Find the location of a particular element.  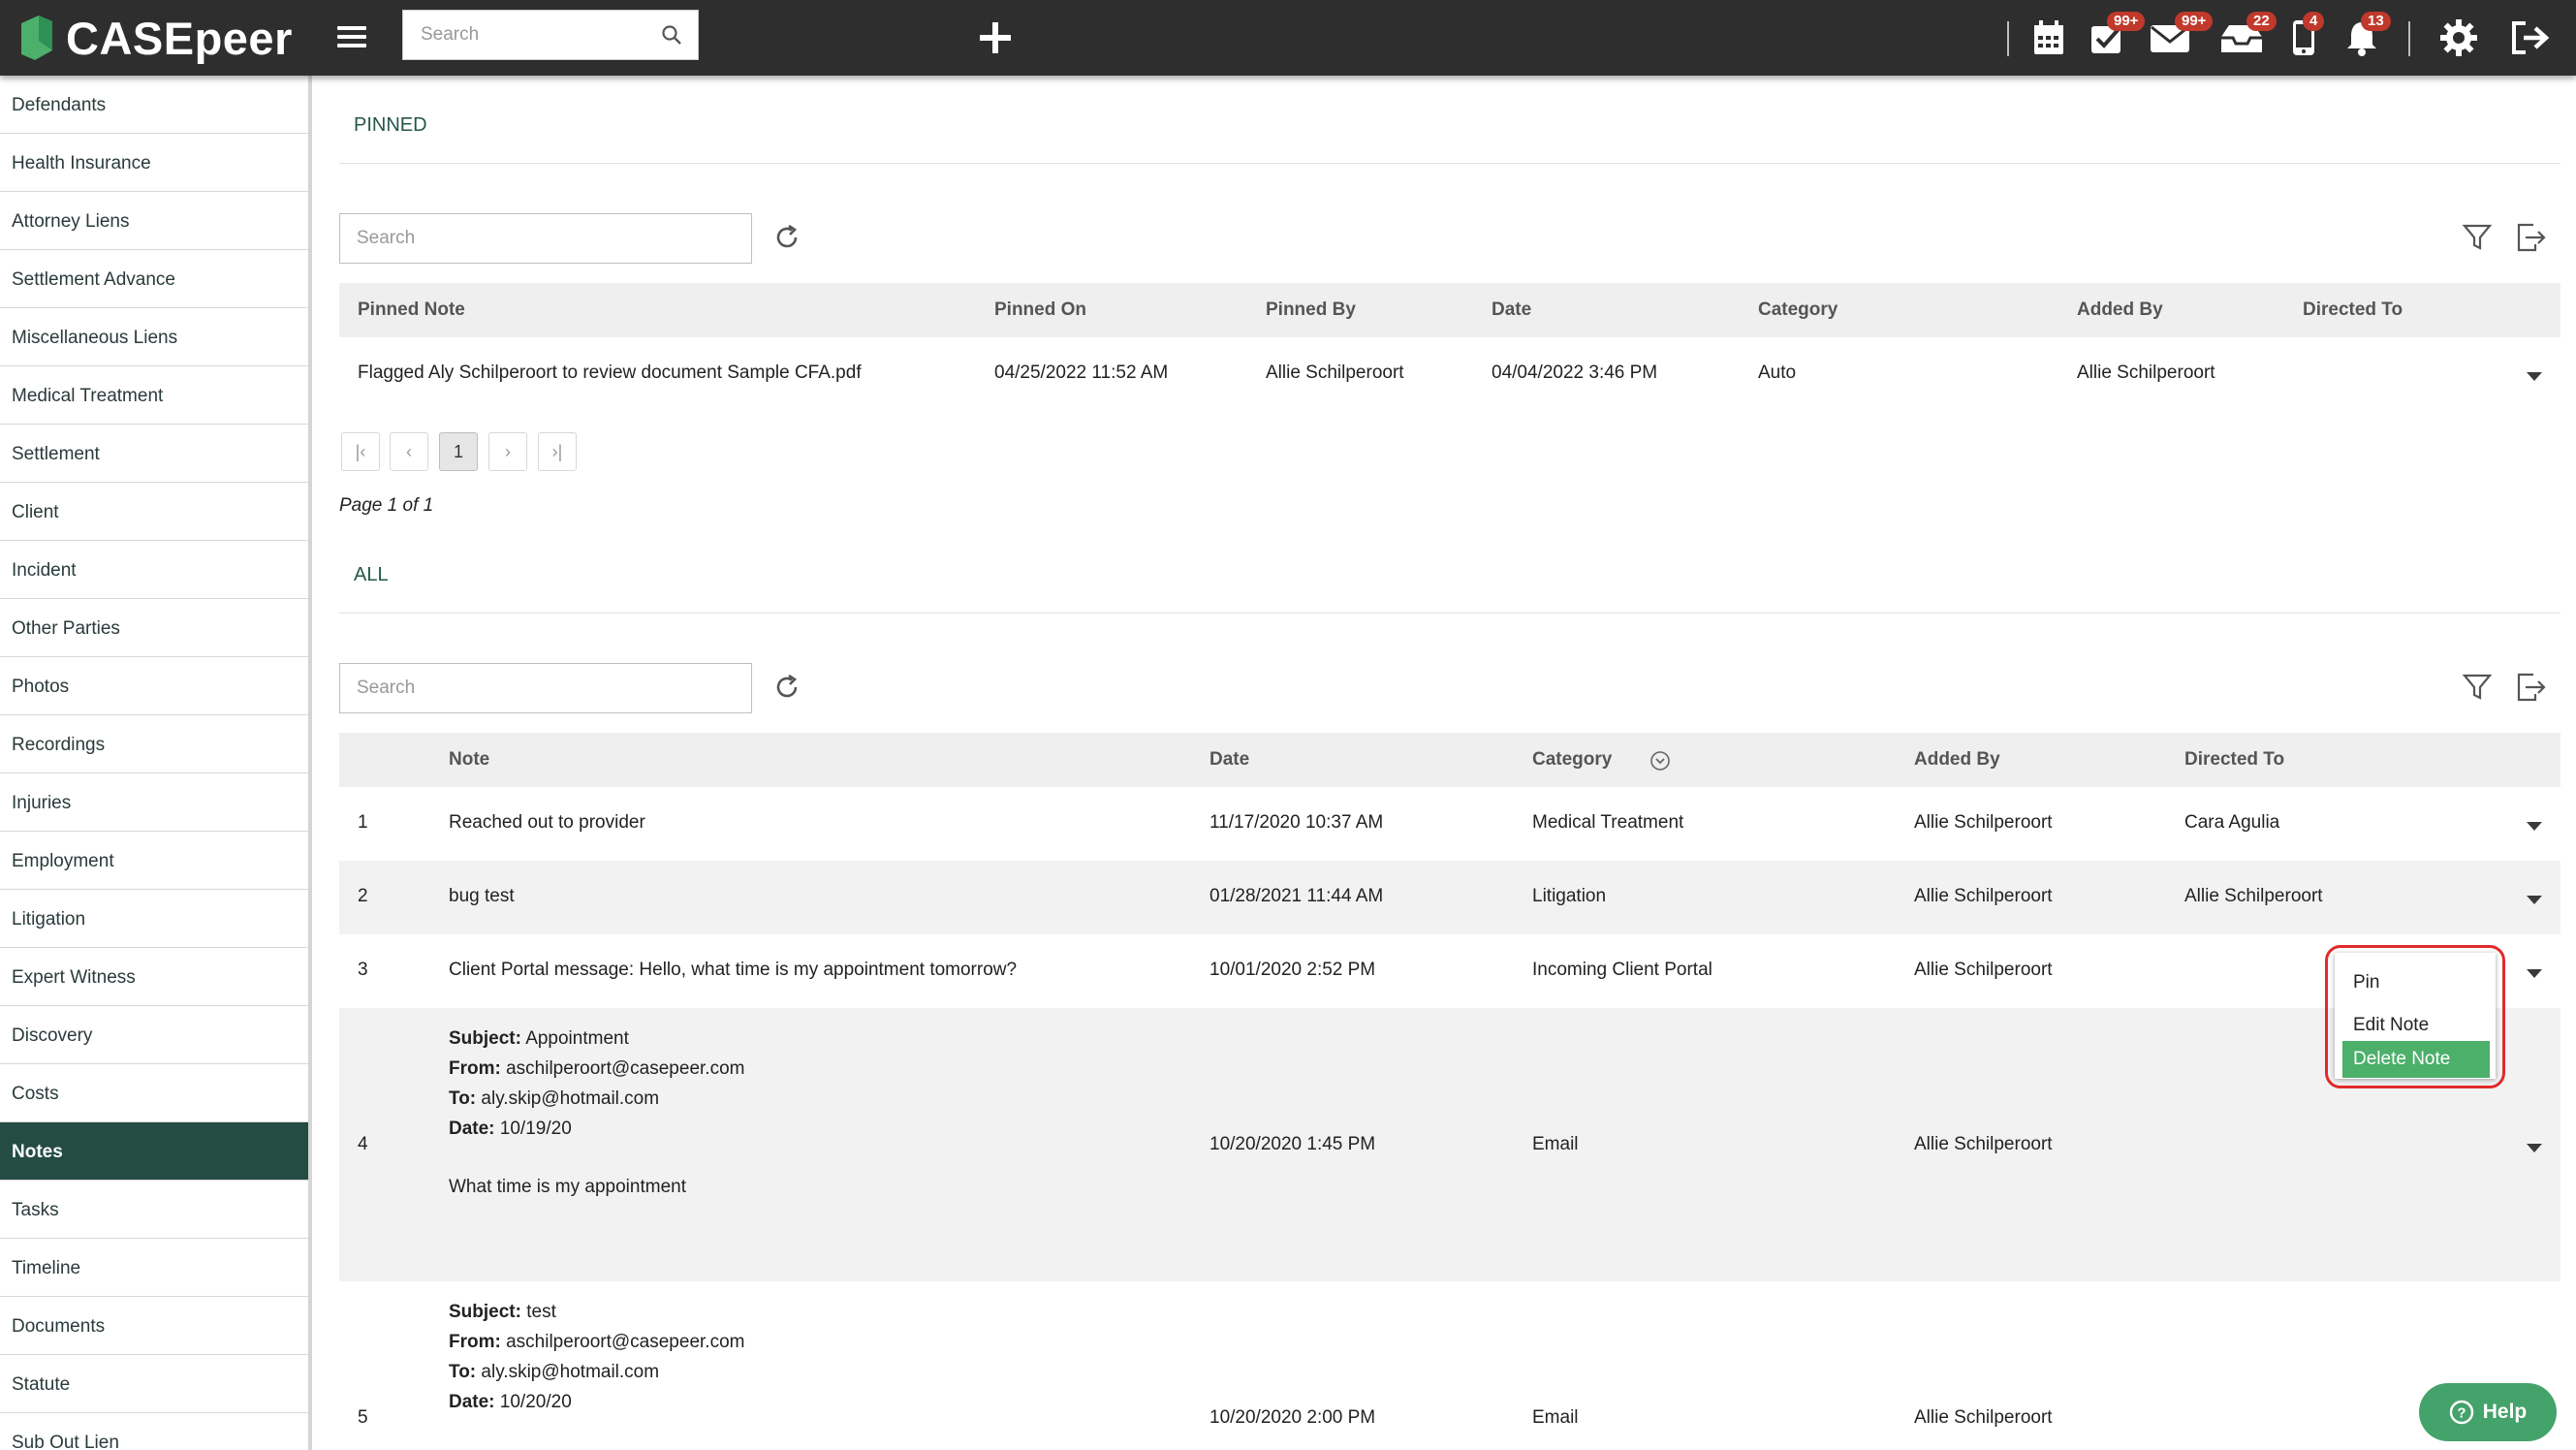

sidebar-item-medical-treatment: Medical Treatment is located at coordinates (154, 395).